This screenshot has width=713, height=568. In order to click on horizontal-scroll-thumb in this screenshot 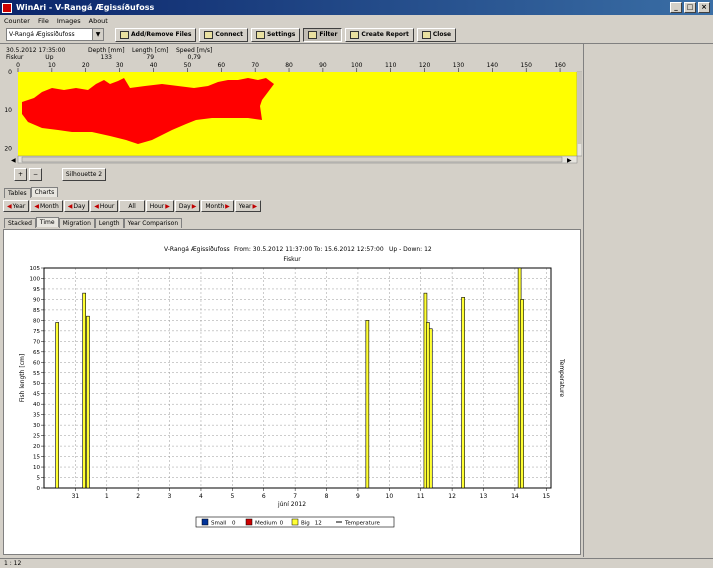, I will do `click(292, 159)`.